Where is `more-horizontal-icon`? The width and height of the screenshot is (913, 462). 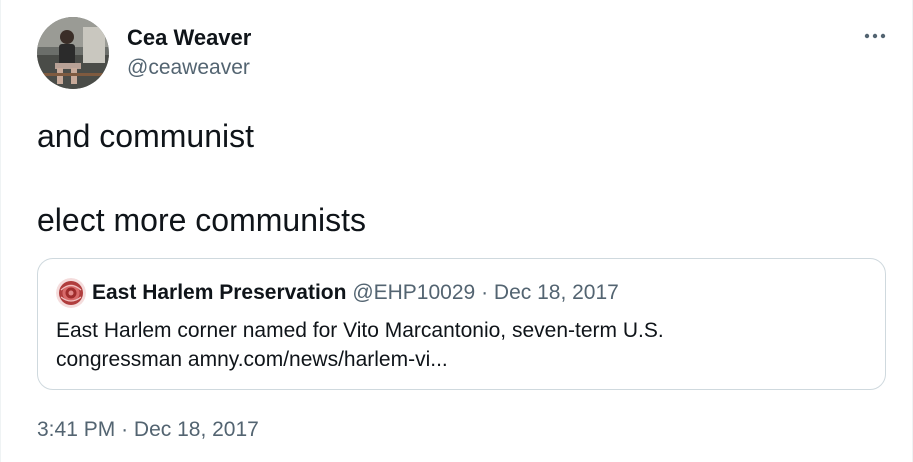
more-horizontal-icon is located at coordinates (875, 36).